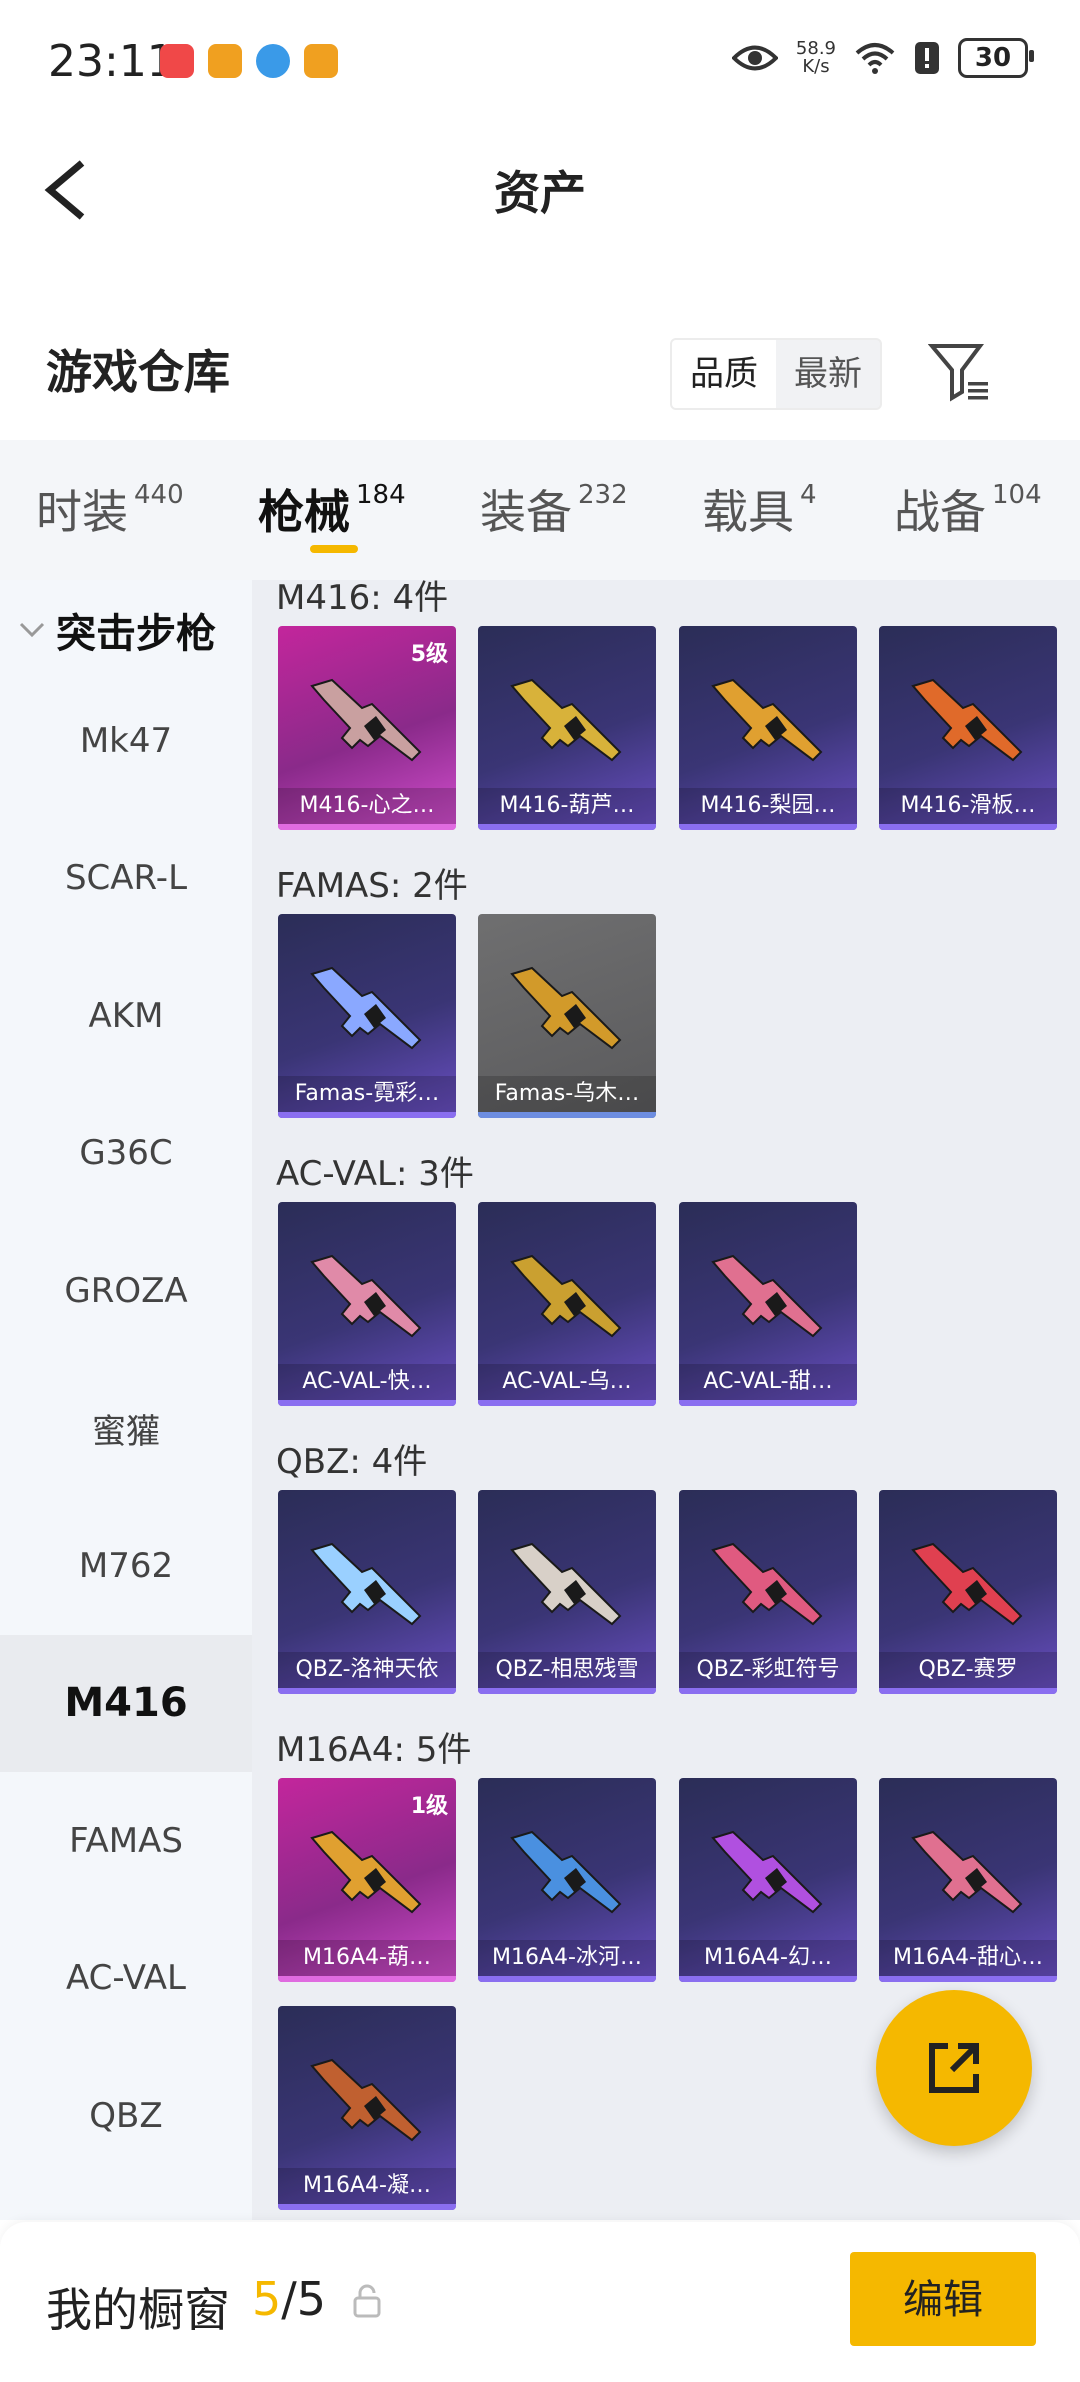 This screenshot has width=1080, height=2382. I want to click on title-bar: 资产, so click(540, 187).